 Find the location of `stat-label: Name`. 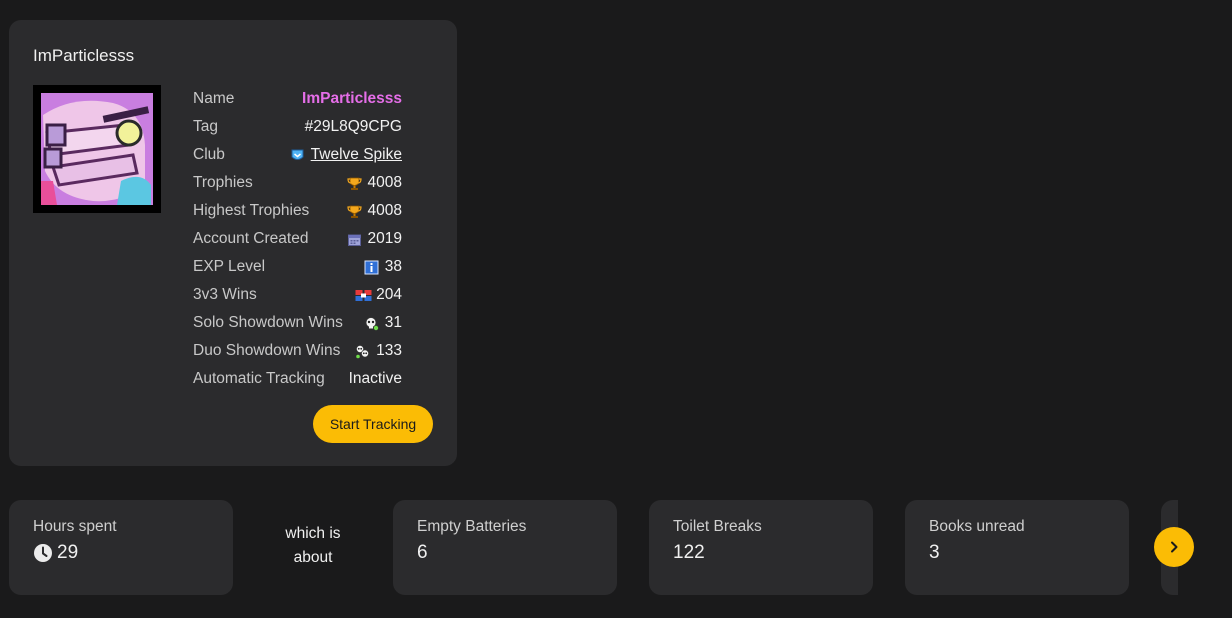

stat-label: Name is located at coordinates (214, 98).